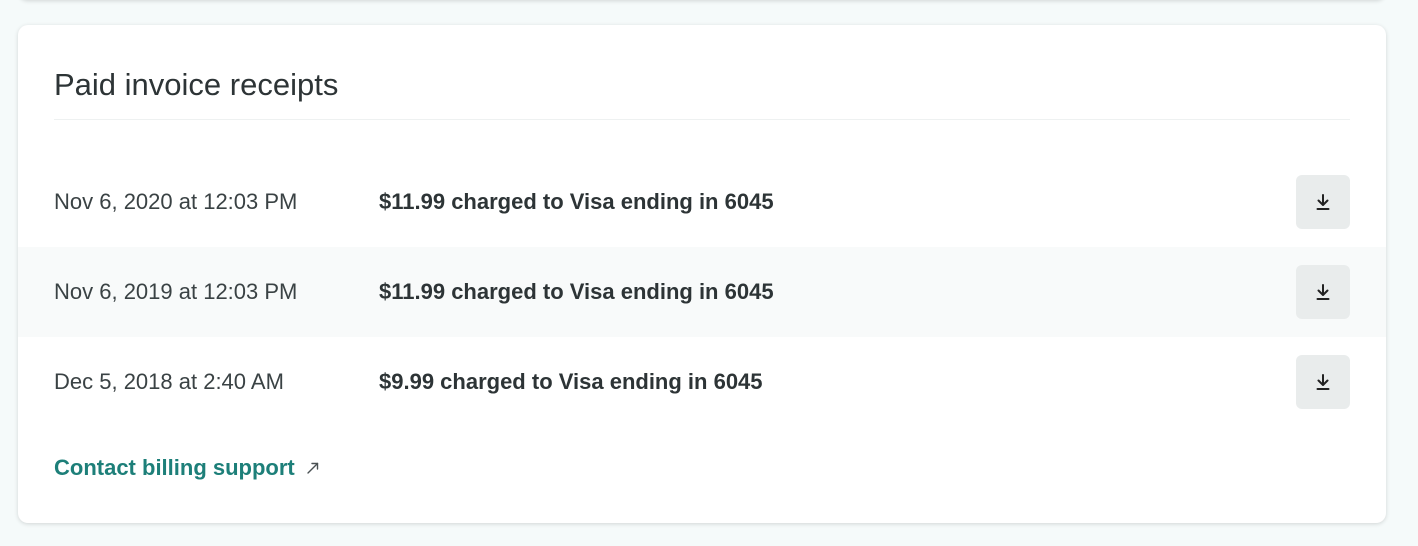  I want to click on receipt-date: Dec 5, 2018 at 2:40 AM, so click(169, 381).